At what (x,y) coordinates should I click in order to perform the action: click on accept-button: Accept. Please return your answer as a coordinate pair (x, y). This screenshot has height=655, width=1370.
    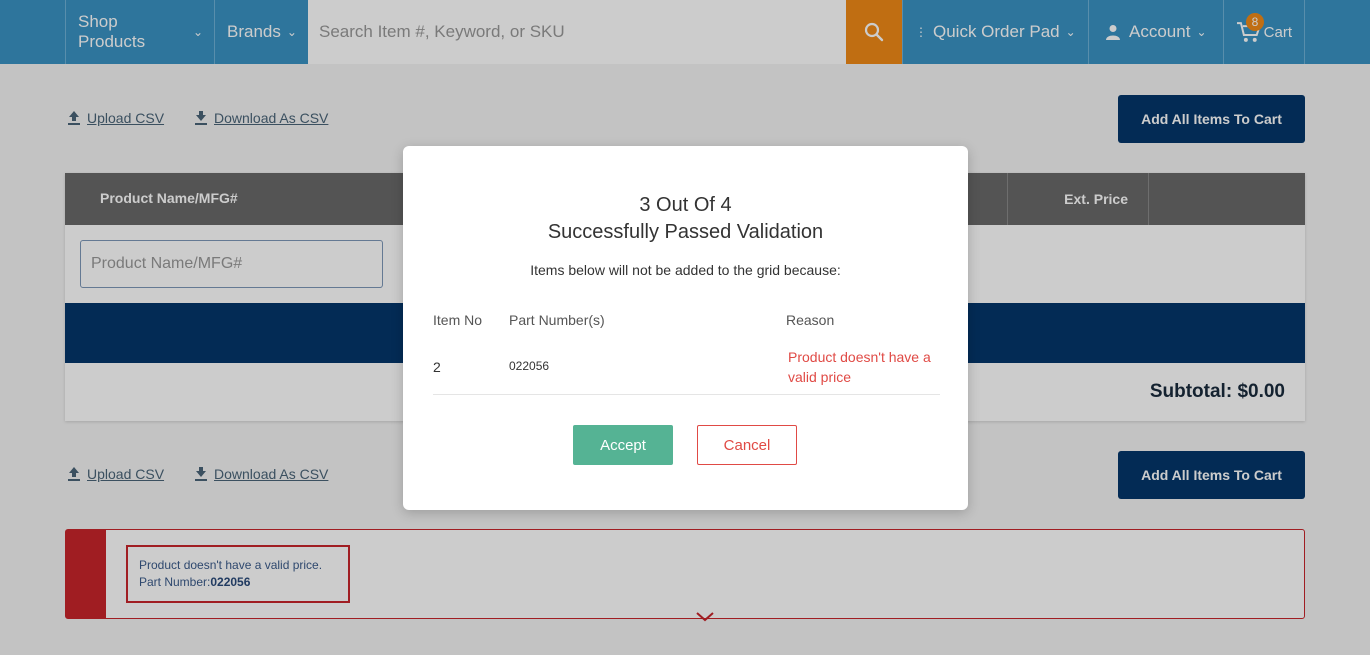
    Looking at the image, I should click on (623, 445).